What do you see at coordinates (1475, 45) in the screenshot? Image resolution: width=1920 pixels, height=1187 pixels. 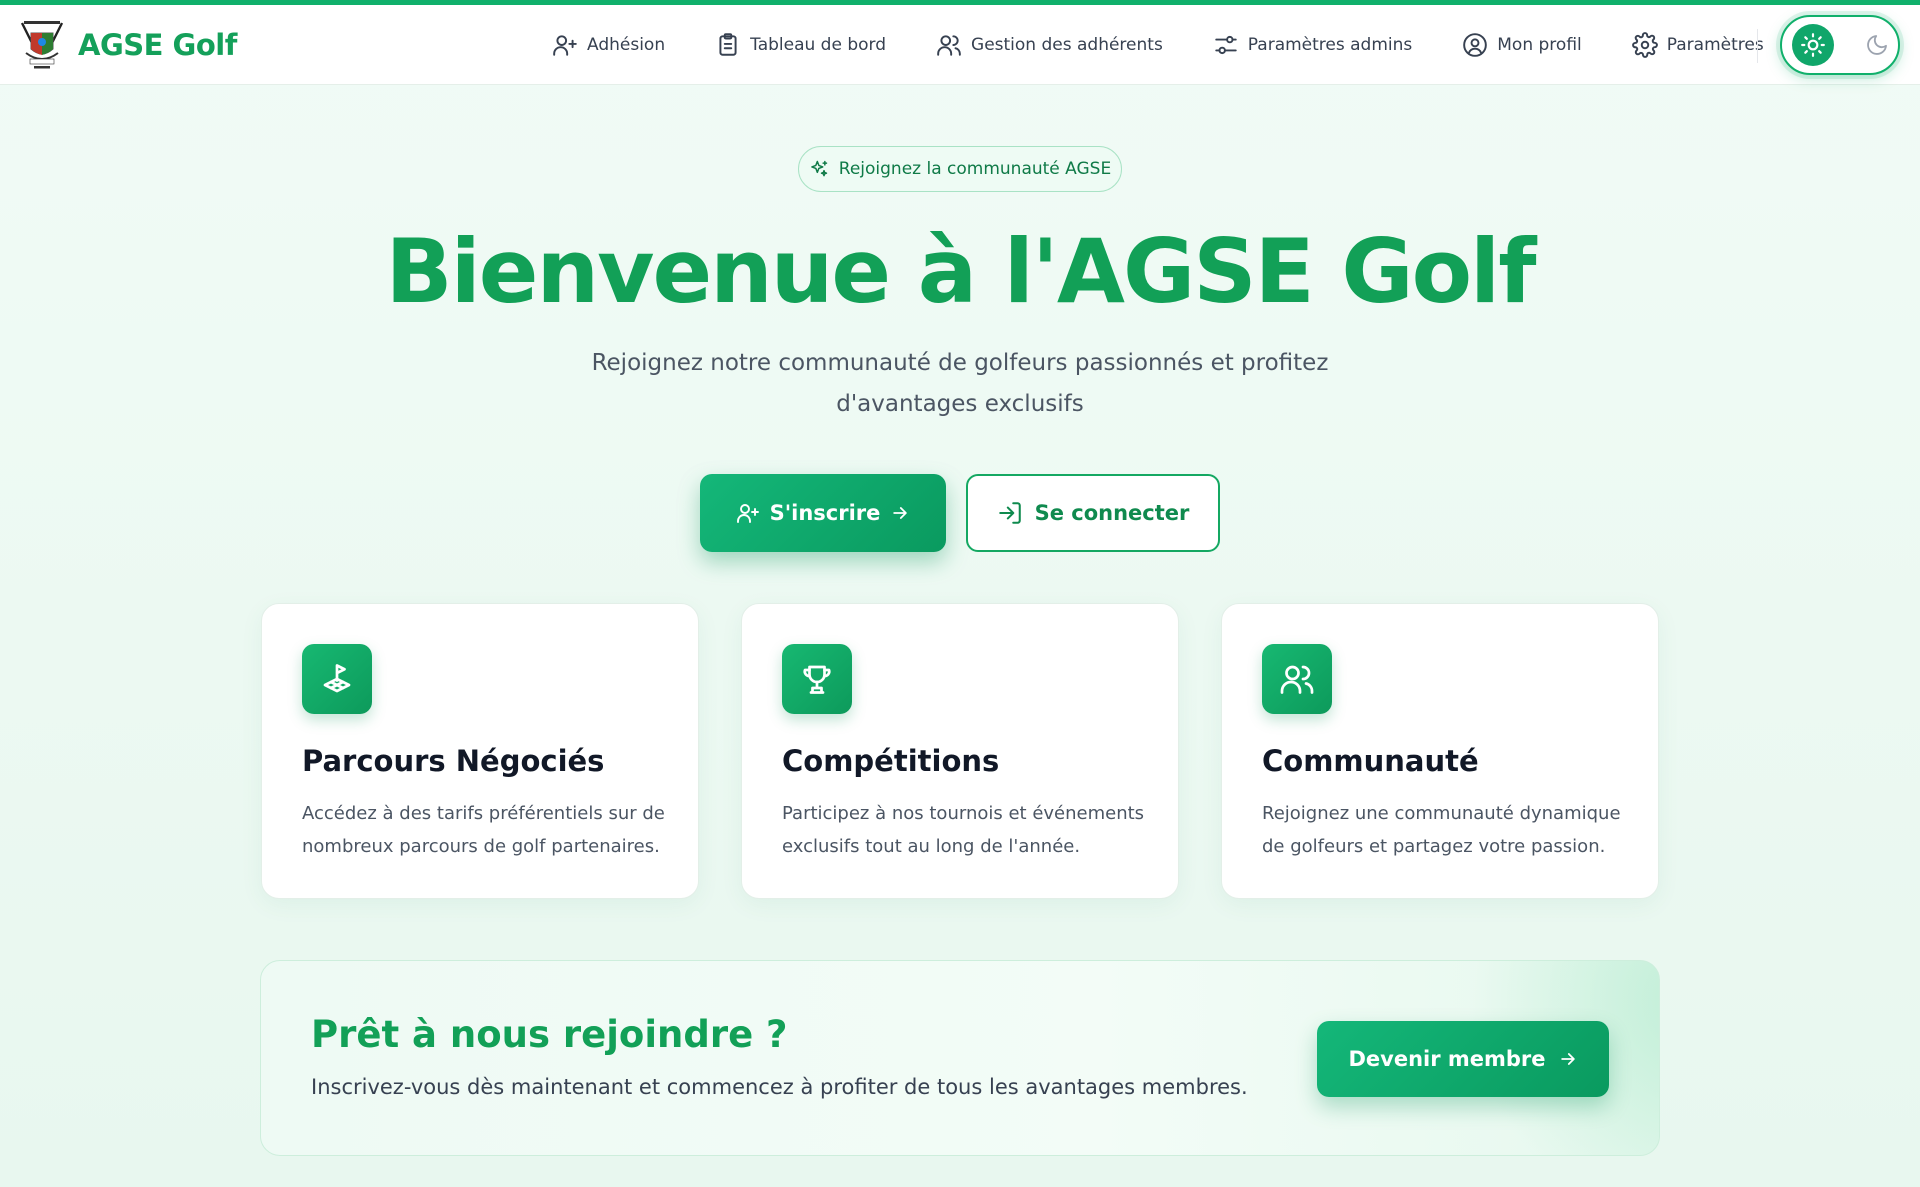 I see `user-circle-icon` at bounding box center [1475, 45].